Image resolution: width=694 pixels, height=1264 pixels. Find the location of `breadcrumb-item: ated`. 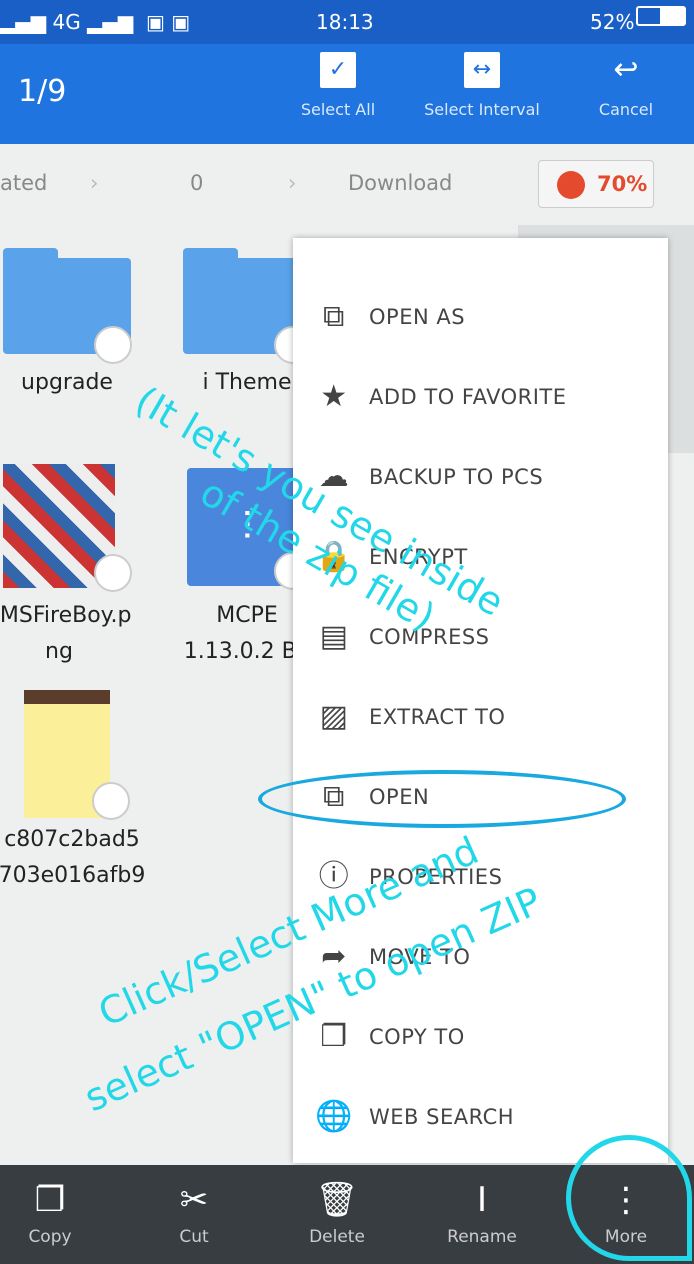

breadcrumb-item: ated is located at coordinates (23, 183).